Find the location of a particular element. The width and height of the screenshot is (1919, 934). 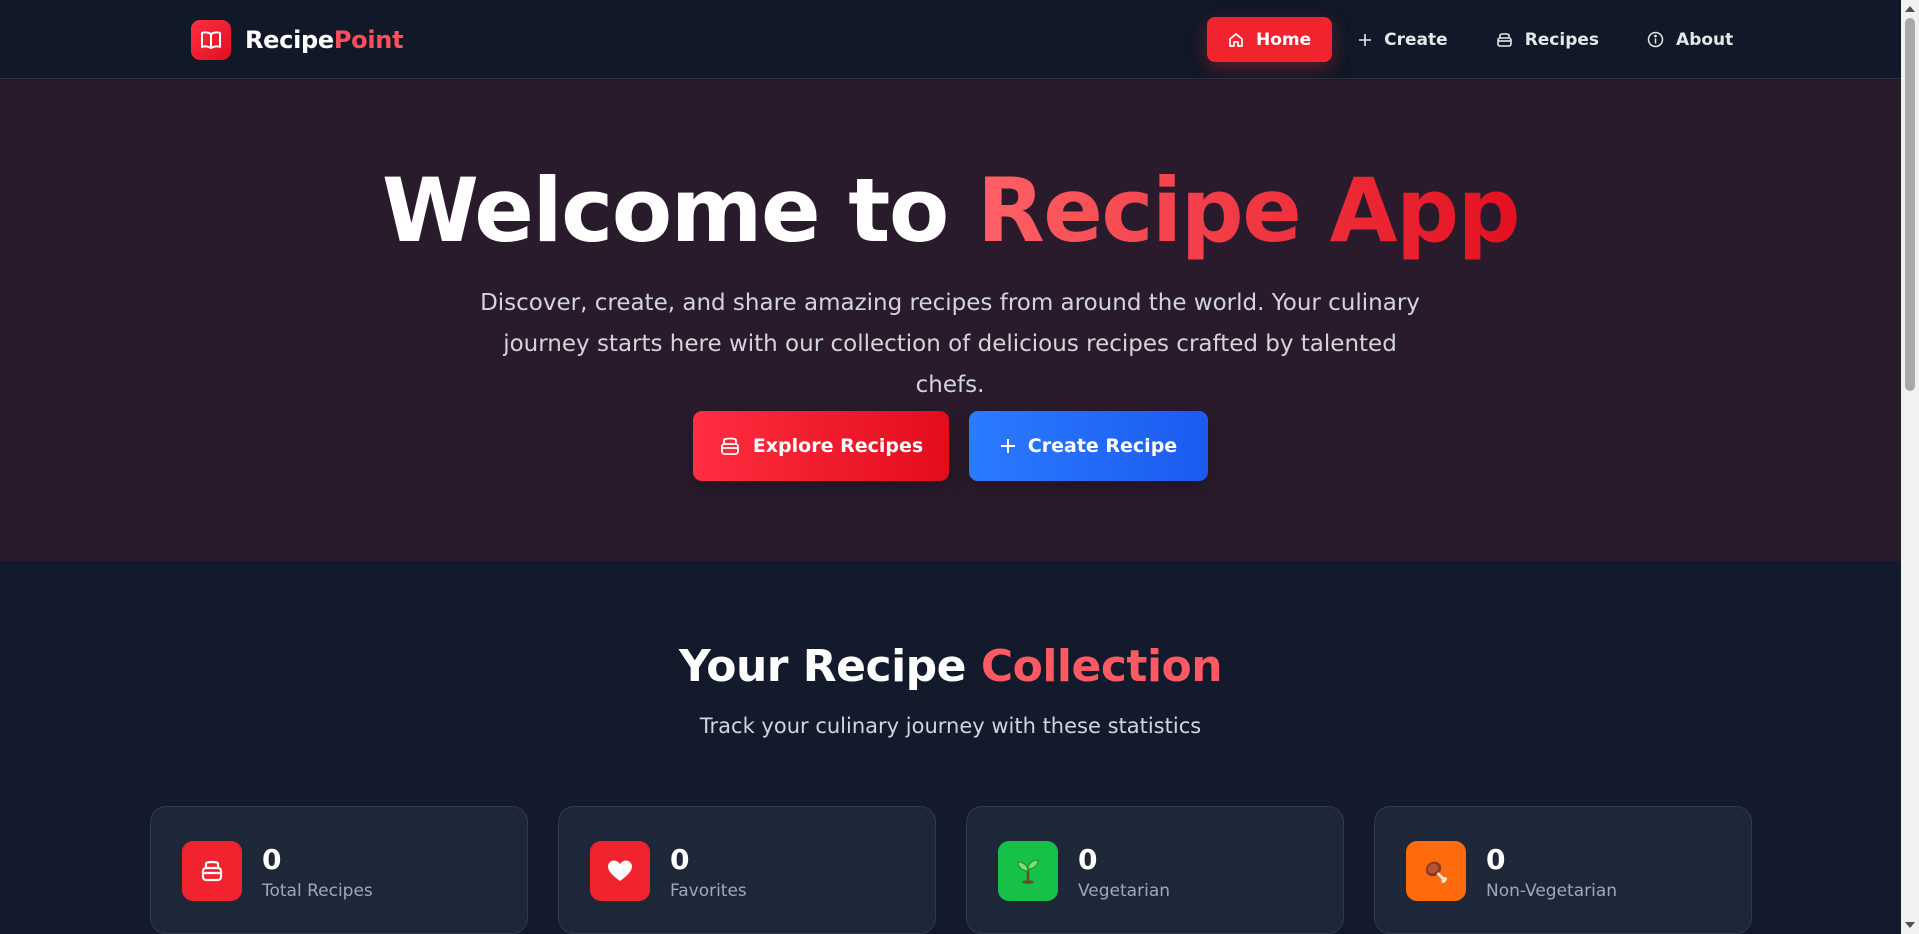

stats-title-part1: Your Recipe is located at coordinates (829, 666).